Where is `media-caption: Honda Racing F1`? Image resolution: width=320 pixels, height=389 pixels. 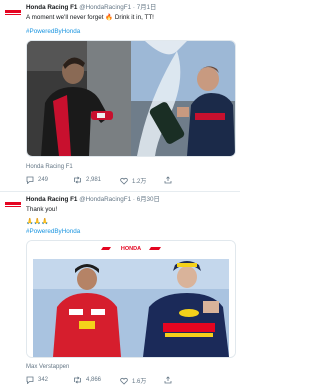 media-caption: Honda Racing F1 is located at coordinates (49, 167).